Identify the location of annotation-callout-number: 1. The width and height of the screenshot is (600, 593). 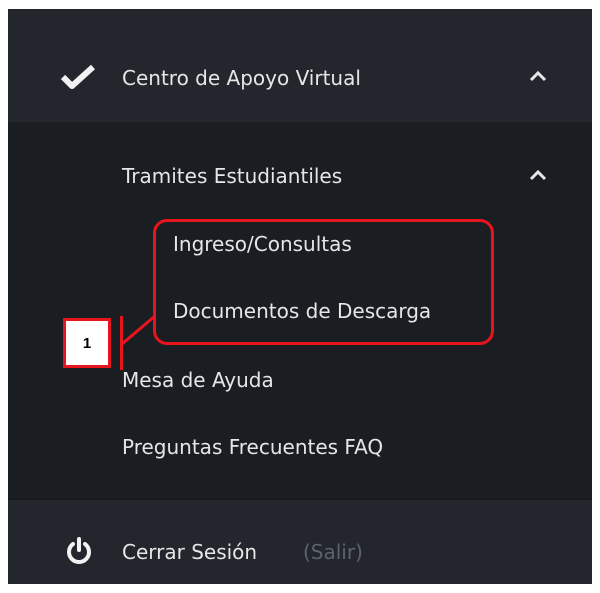
(87, 343).